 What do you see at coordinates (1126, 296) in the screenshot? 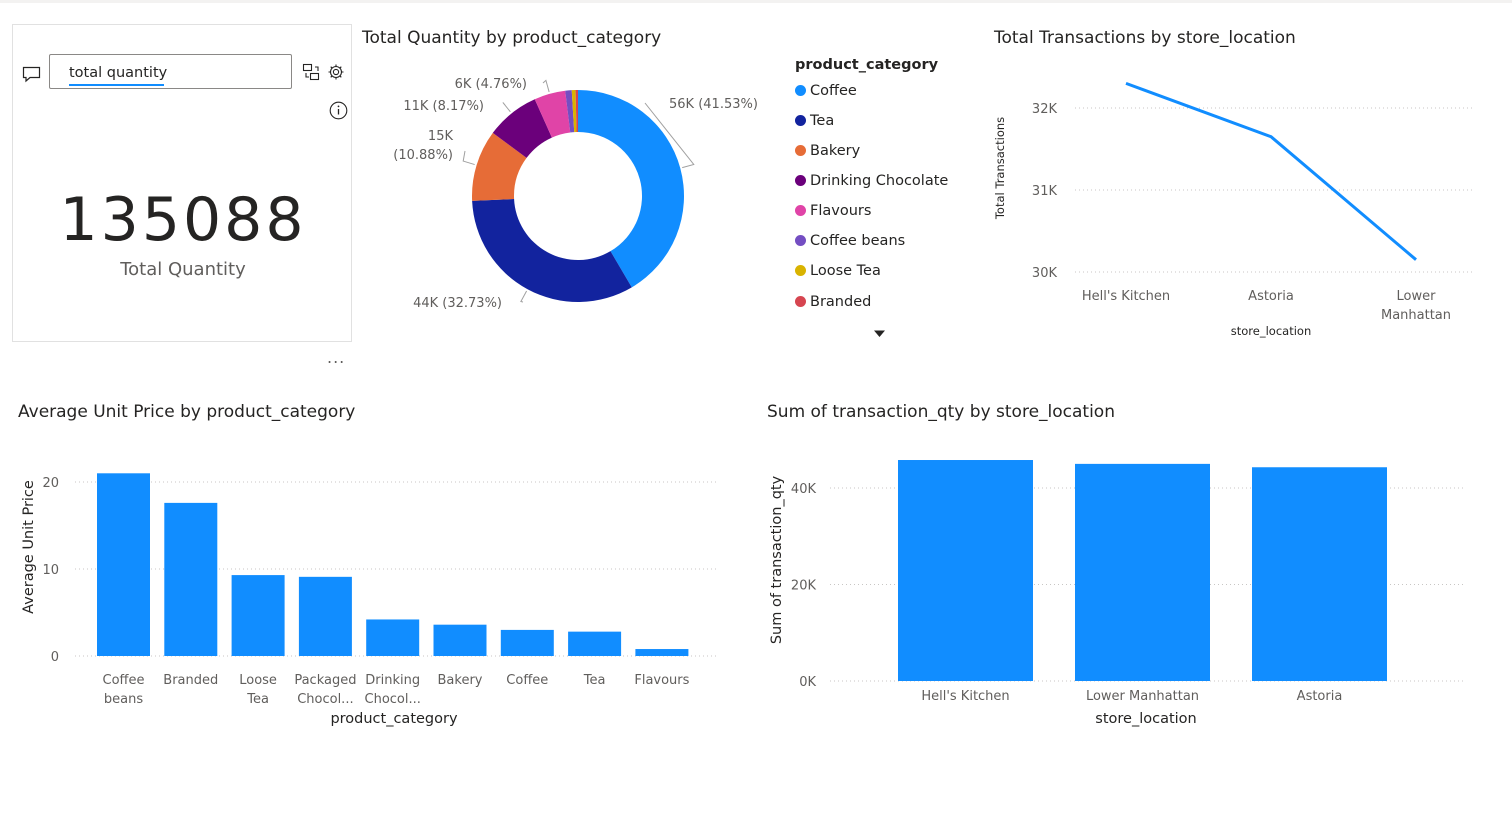
I see `line-chart-x-tick: Hell's Kitchen` at bounding box center [1126, 296].